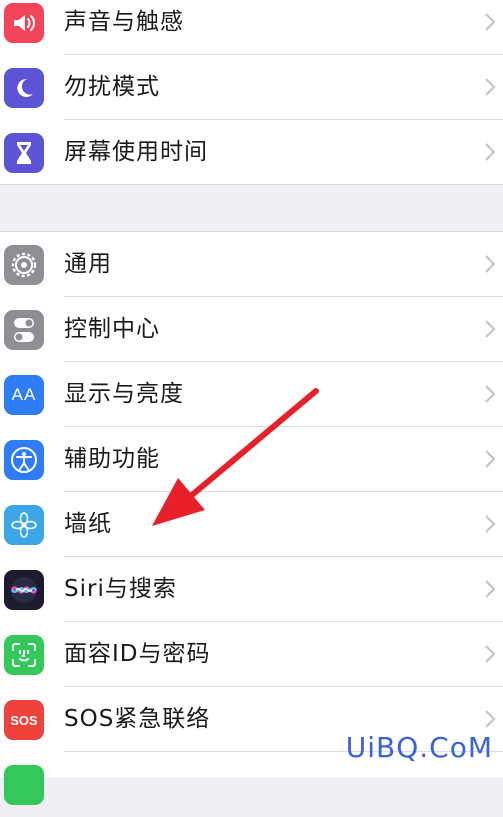 This screenshot has height=817, width=503. Describe the element at coordinates (235, 457) in the screenshot. I see `annotation-arrow` at that location.